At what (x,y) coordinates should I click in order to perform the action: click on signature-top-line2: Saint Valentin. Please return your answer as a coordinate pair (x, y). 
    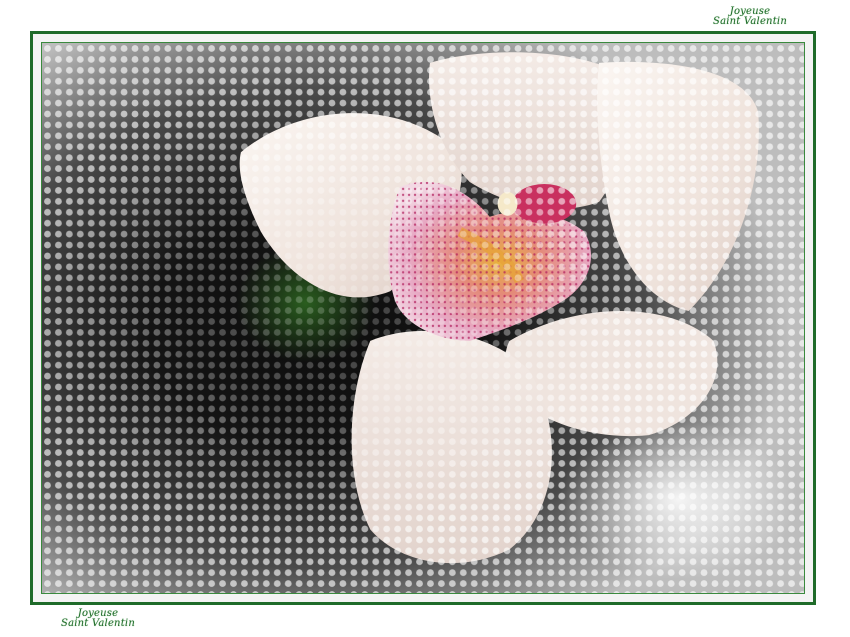
    Looking at the image, I should click on (750, 21).